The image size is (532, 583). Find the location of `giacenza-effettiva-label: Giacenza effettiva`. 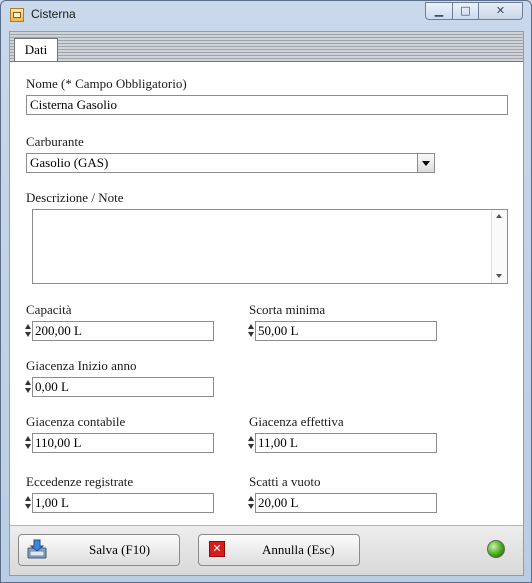

giacenza-effettiva-label: Giacenza effettiva is located at coordinates (296, 421).